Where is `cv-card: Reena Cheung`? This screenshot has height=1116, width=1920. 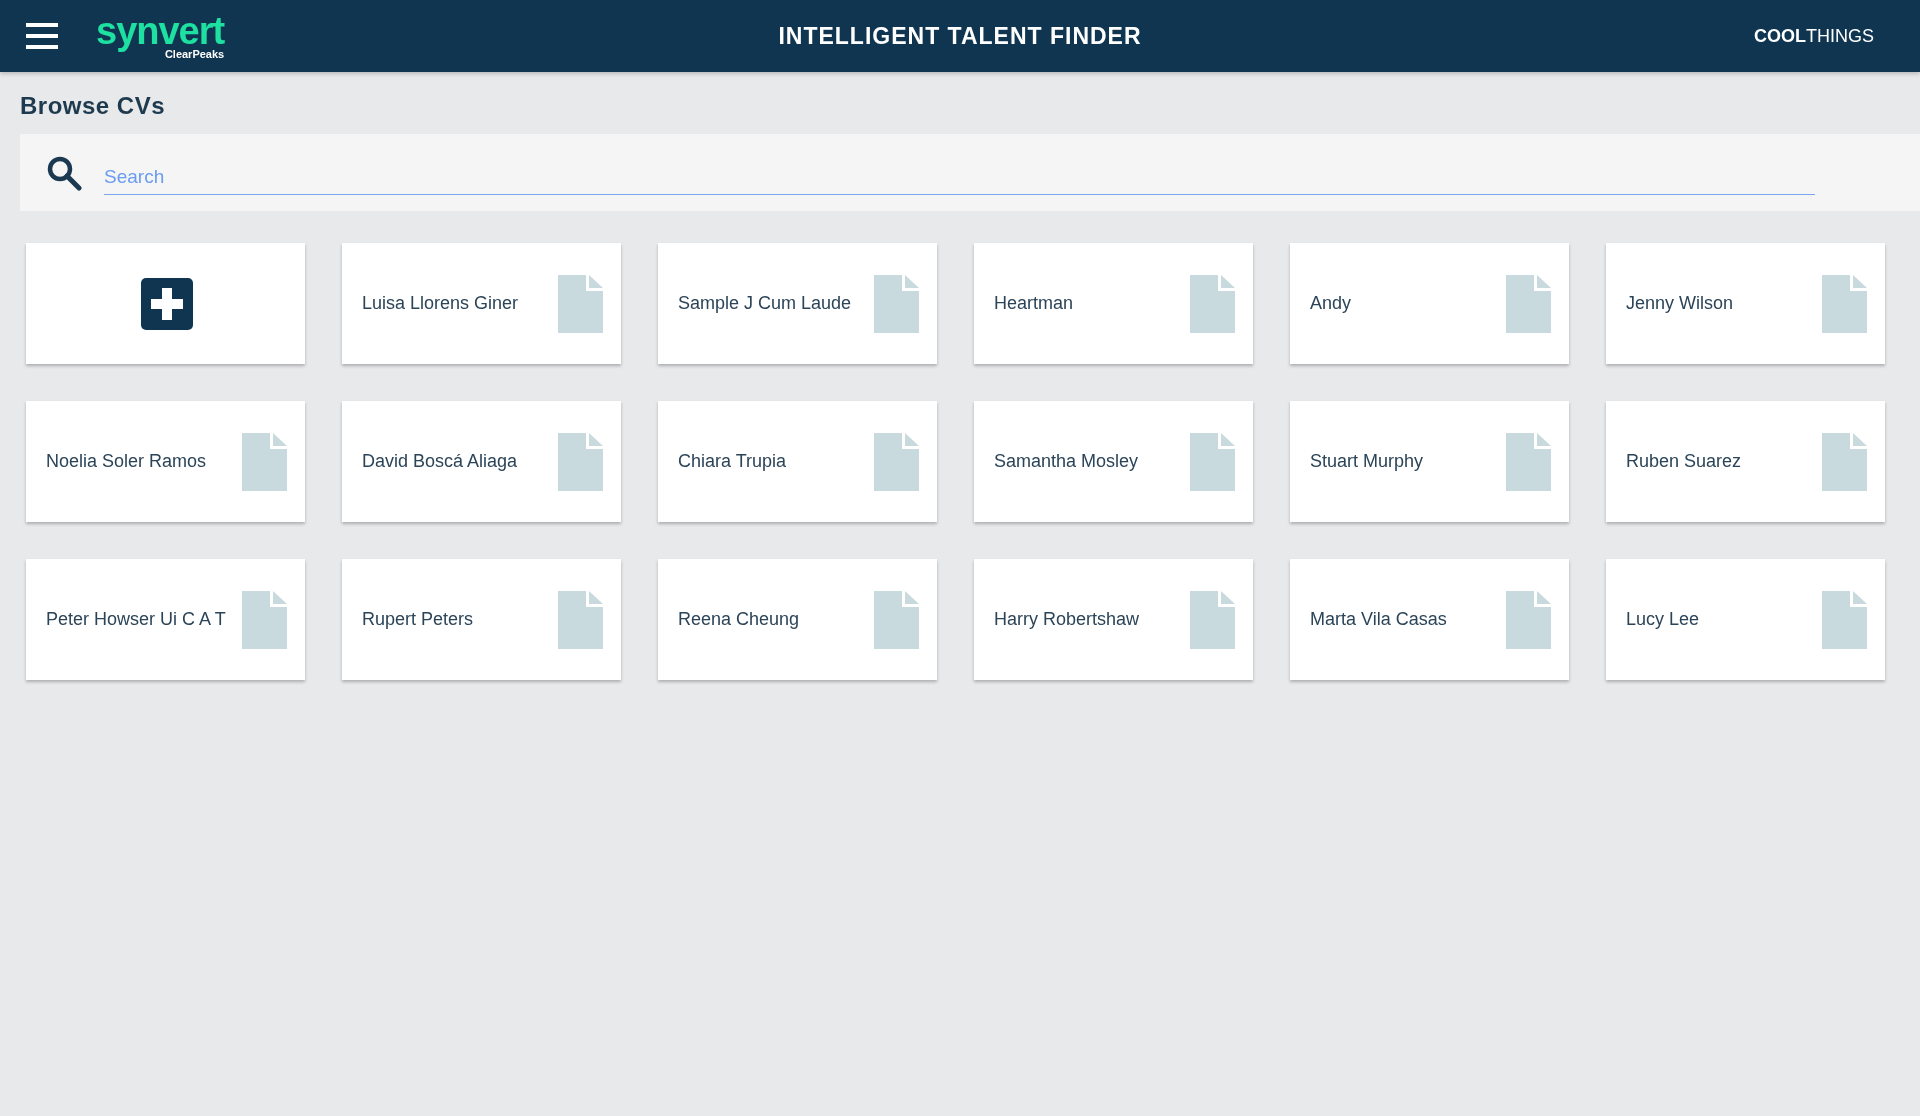 cv-card: Reena Cheung is located at coordinates (797, 619).